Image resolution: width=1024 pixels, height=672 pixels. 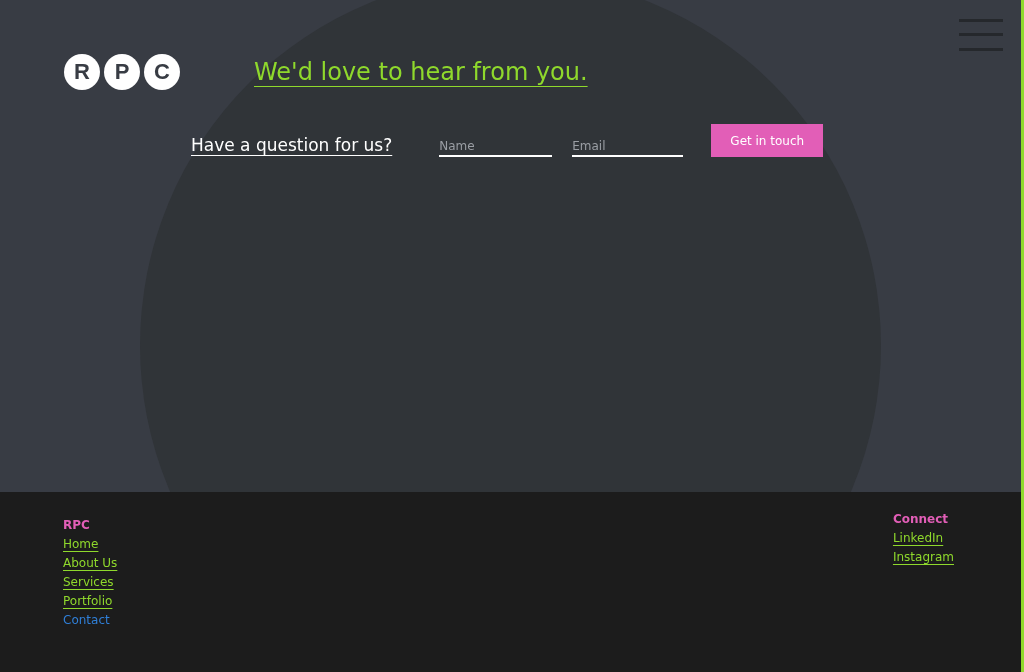 What do you see at coordinates (496, 147) in the screenshot?
I see `name-field: Name` at bounding box center [496, 147].